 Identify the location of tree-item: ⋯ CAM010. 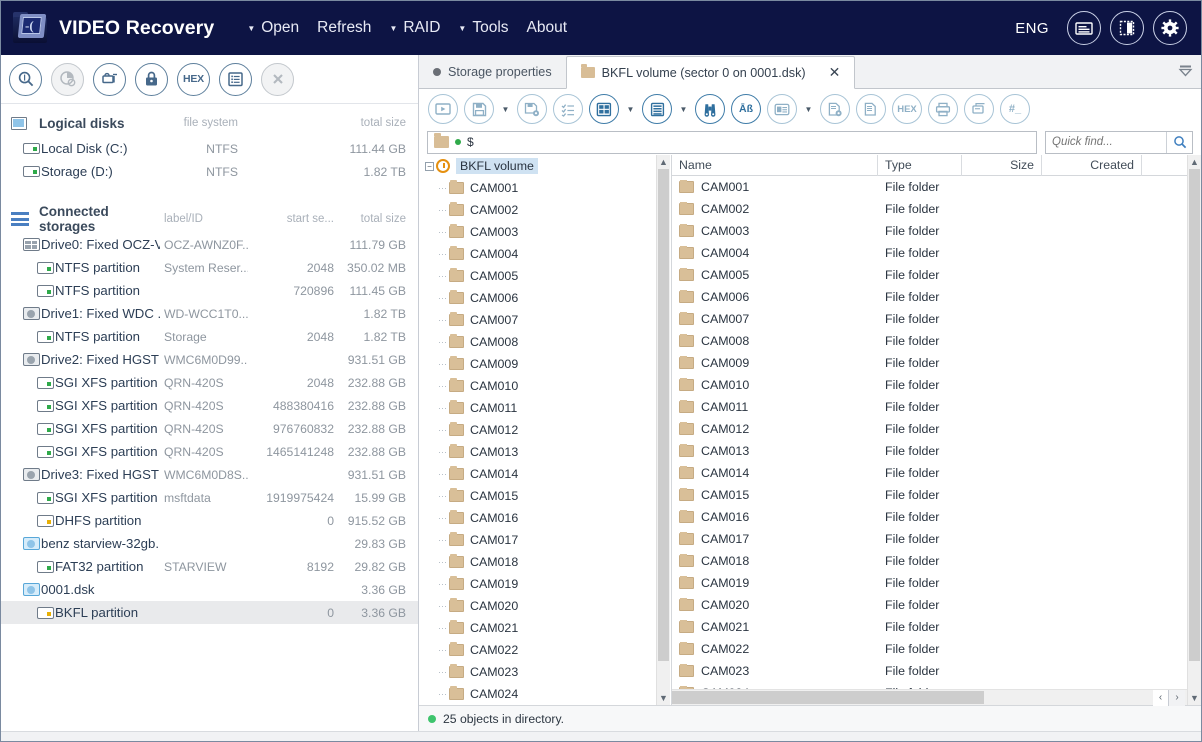
(537, 386).